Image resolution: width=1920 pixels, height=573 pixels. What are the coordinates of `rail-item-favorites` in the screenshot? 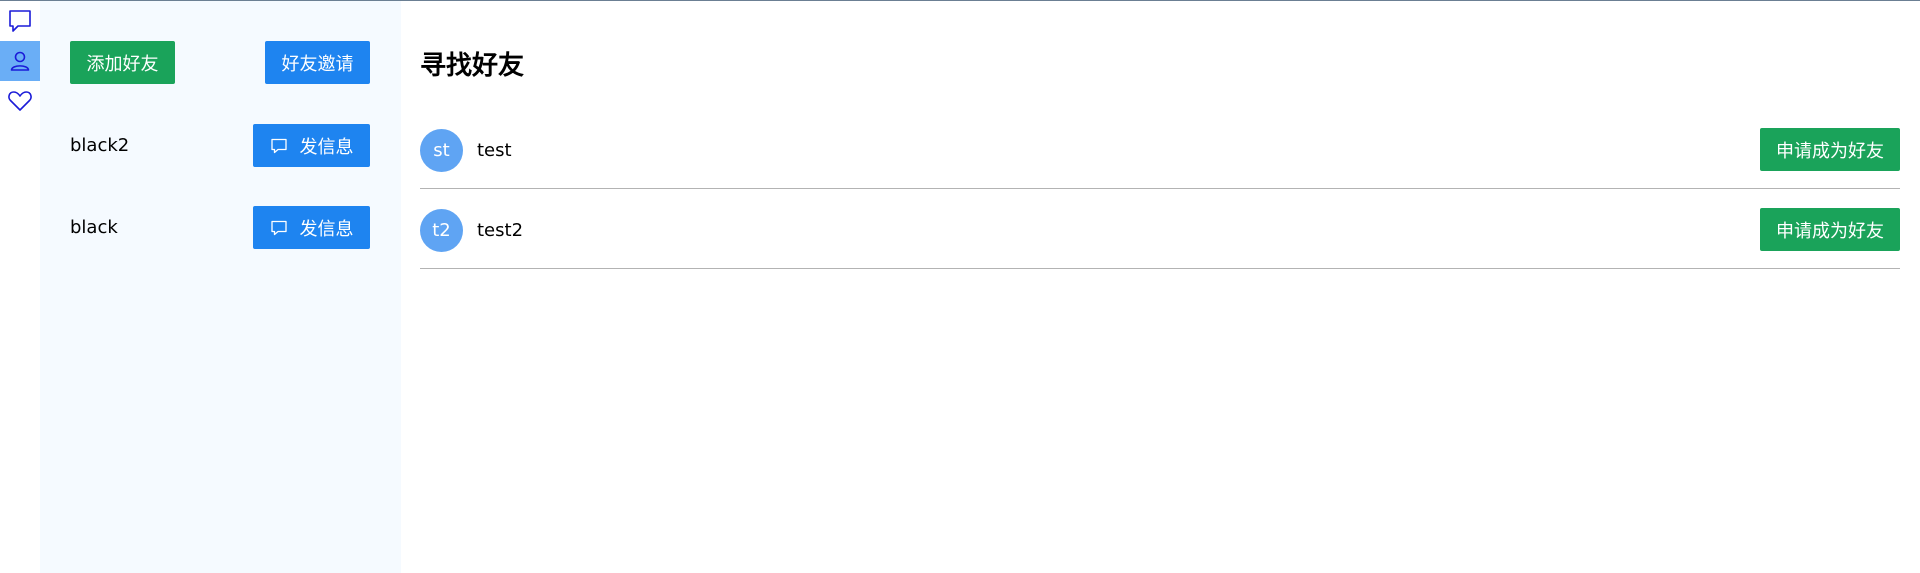 It's located at (20, 101).